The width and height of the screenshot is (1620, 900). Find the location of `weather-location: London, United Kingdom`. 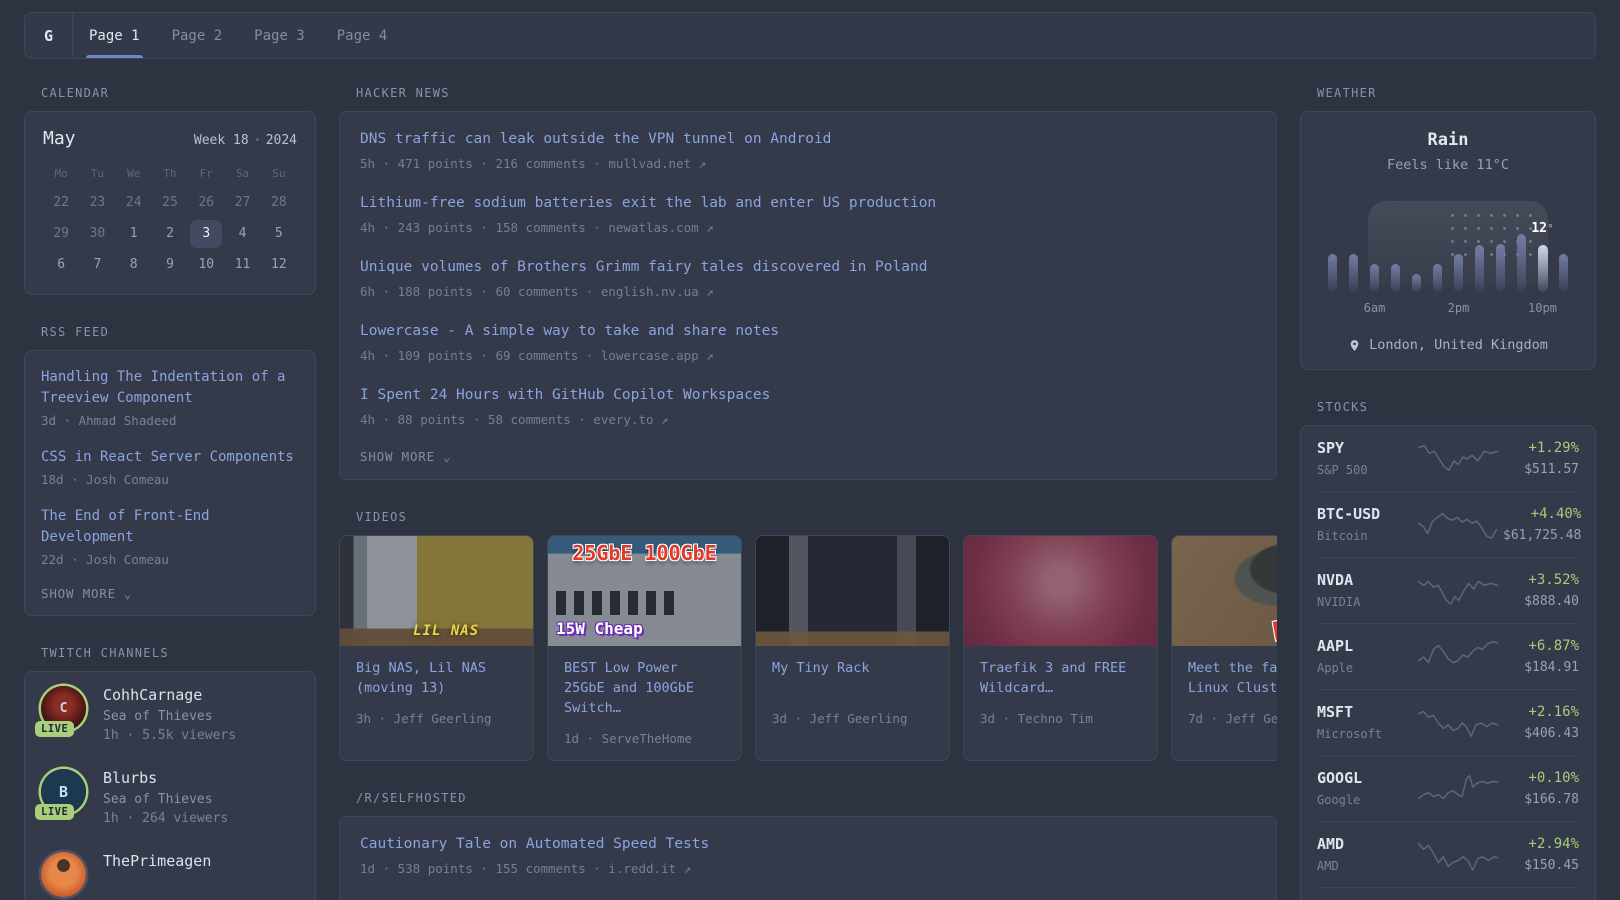

weather-location: London, United Kingdom is located at coordinates (1448, 345).